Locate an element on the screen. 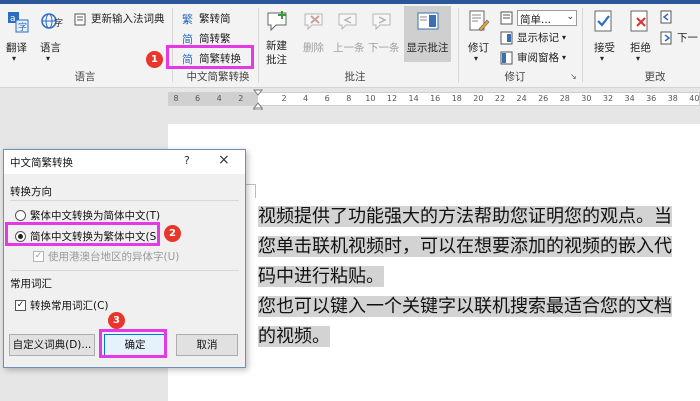 The height and width of the screenshot is (401, 700). dialog-launcher-icon: ↘ is located at coordinates (573, 76).